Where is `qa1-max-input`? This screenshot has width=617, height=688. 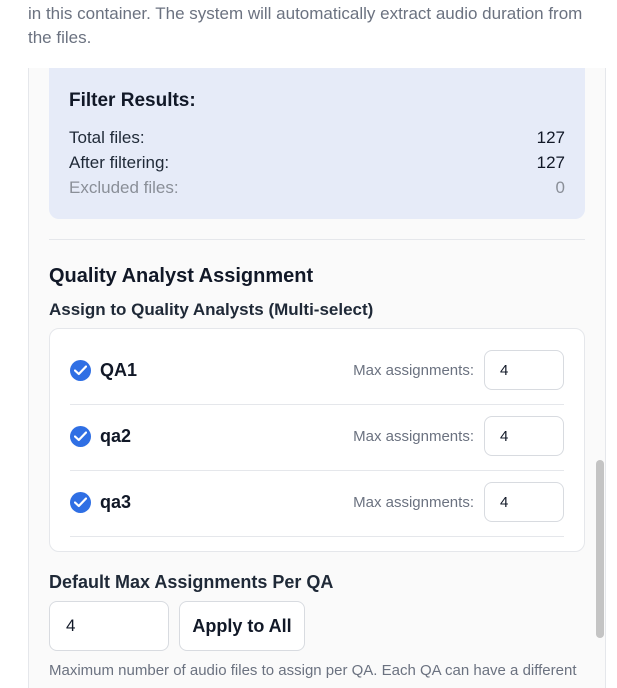
qa1-max-input is located at coordinates (524, 370).